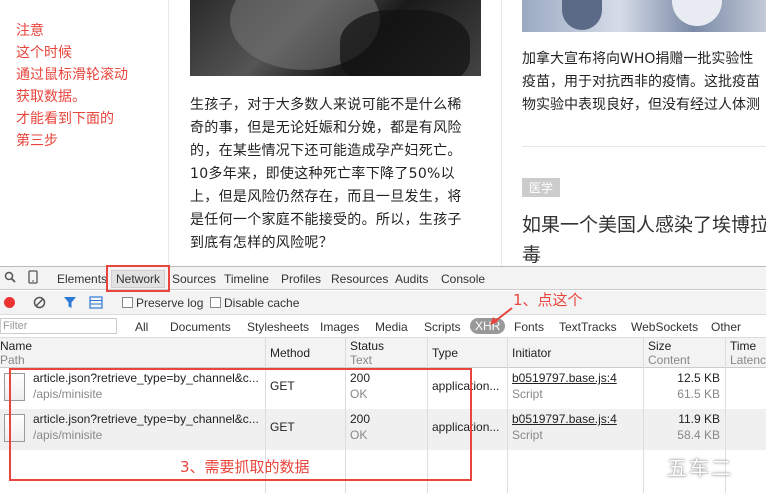 The width and height of the screenshot is (766, 493). What do you see at coordinates (638, 59) in the screenshot?
I see `article-line: 加拿大宣布将向WHO捐赠一批实验性` at bounding box center [638, 59].